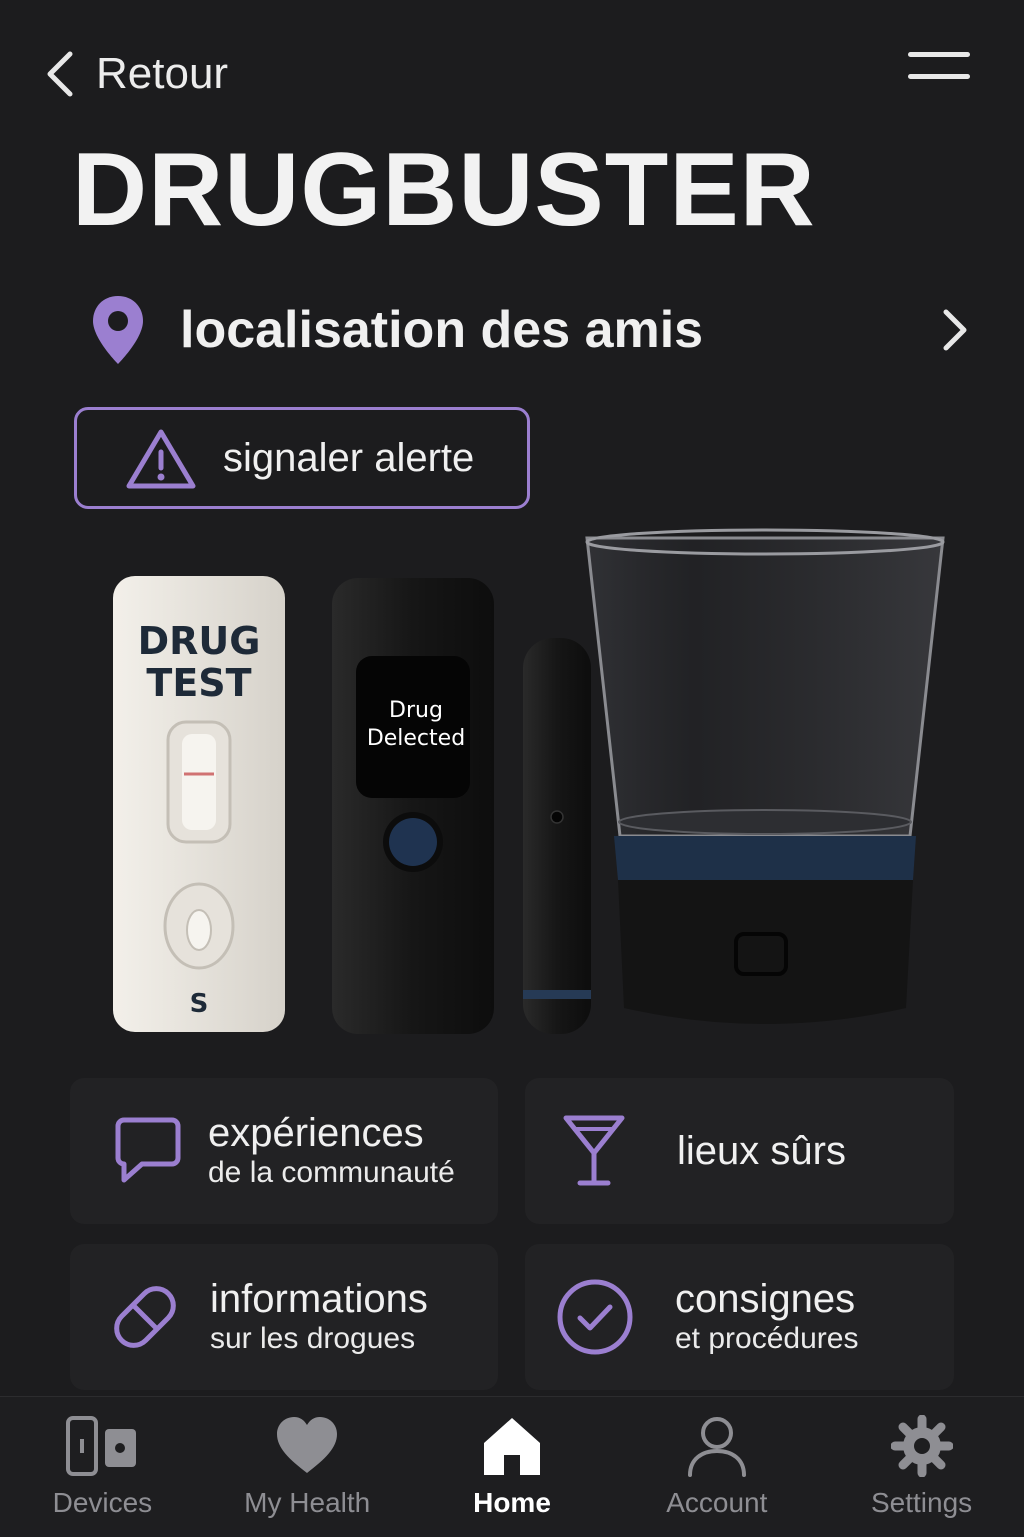 This screenshot has height=1537, width=1024. I want to click on safe-places-label: lieux sûrs, so click(761, 1151).